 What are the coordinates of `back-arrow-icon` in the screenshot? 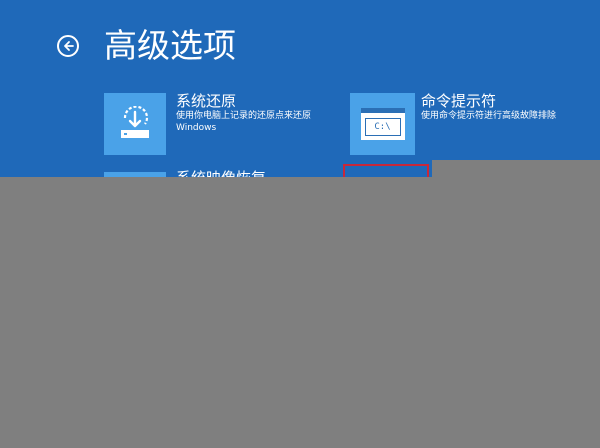 It's located at (68, 46).